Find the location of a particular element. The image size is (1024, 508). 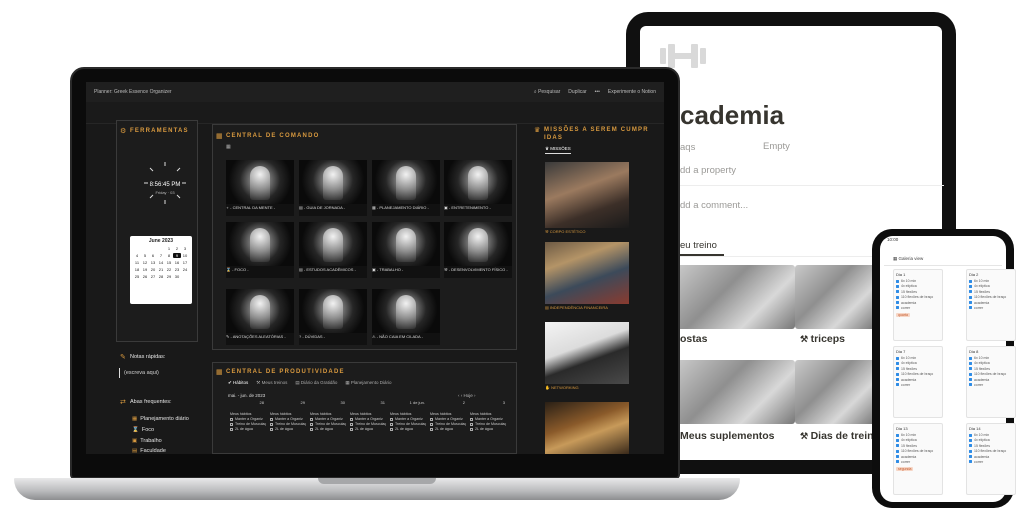

calendar-day: 21 is located at coordinates (161, 269).